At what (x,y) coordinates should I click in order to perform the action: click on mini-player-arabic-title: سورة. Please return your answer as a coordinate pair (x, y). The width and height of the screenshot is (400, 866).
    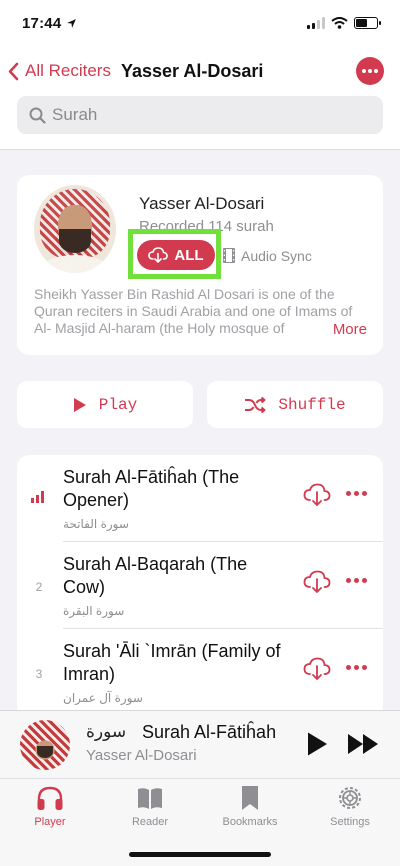
    Looking at the image, I should click on (106, 731).